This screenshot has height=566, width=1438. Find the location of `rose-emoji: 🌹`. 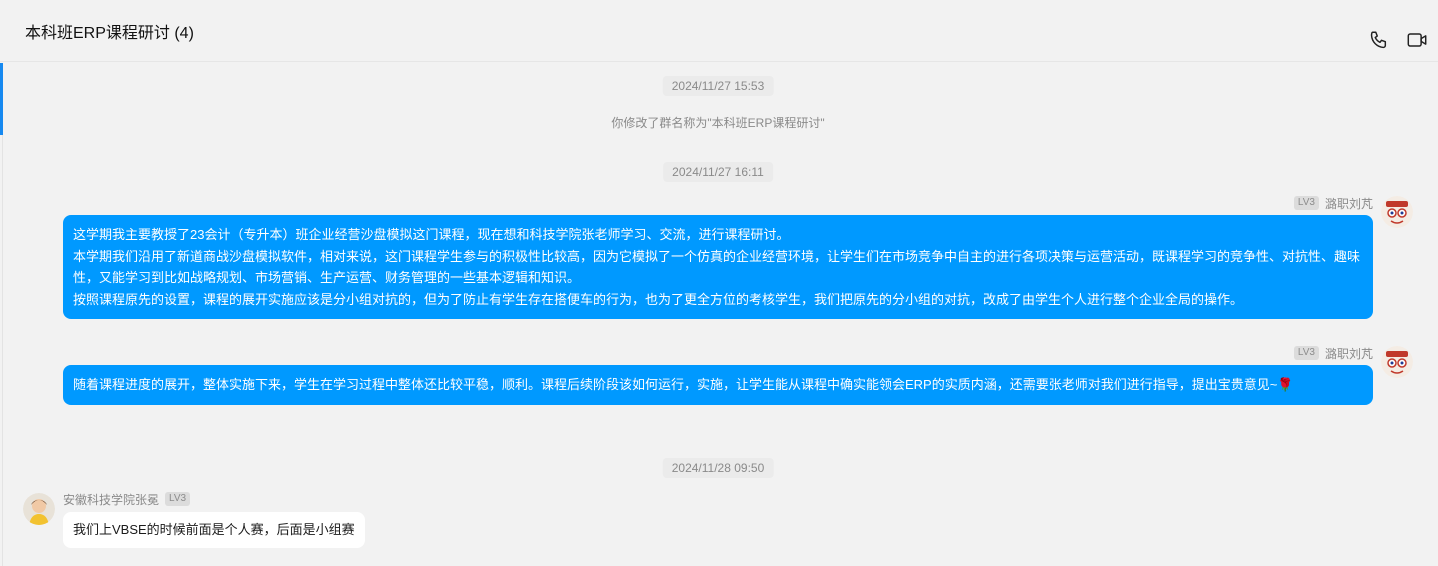

rose-emoji: 🌹 is located at coordinates (1285, 384).